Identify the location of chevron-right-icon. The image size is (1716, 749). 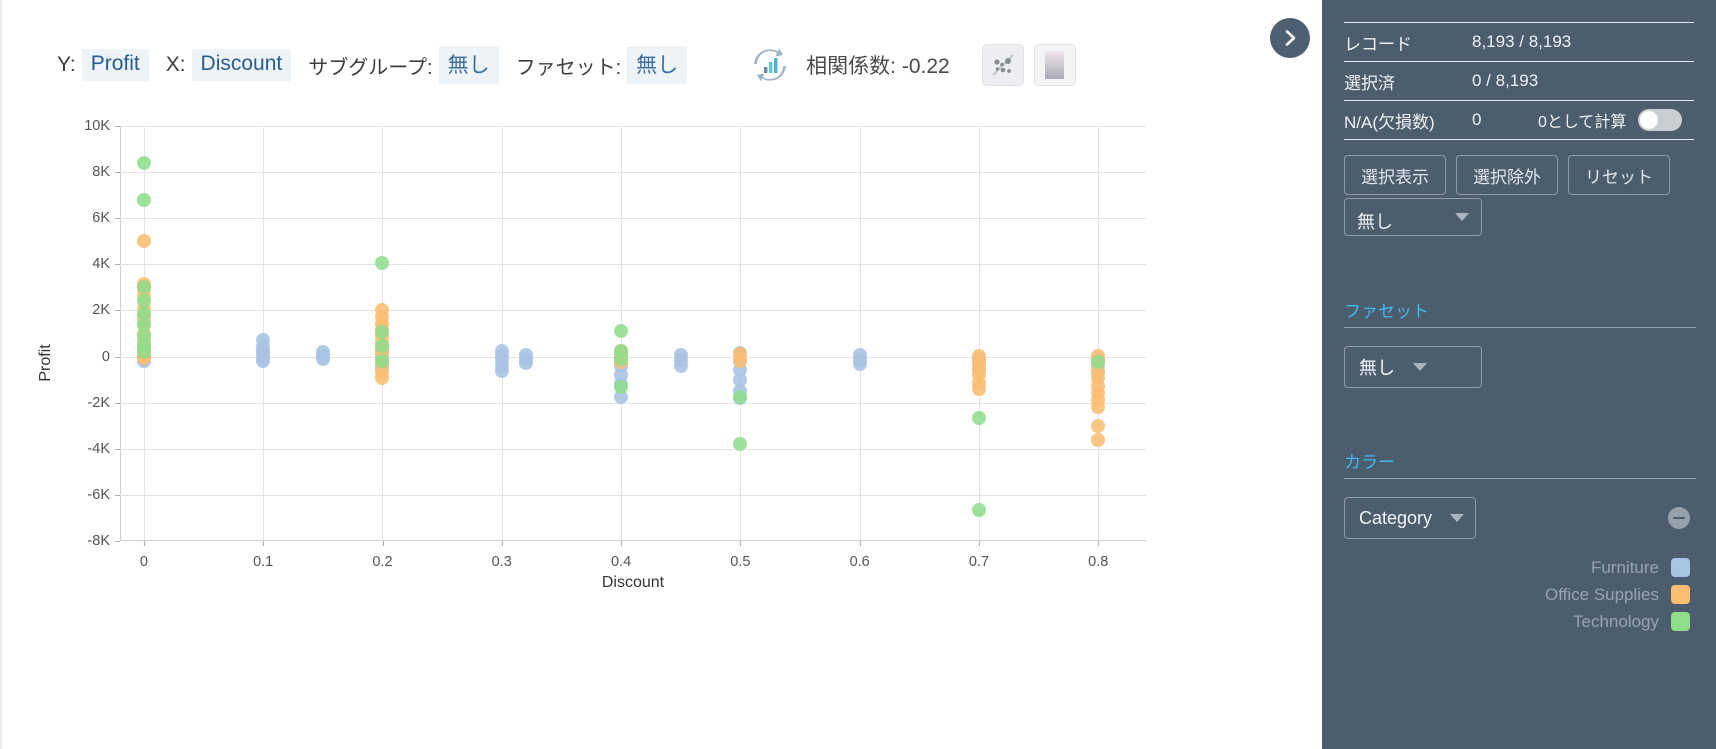
(1290, 38).